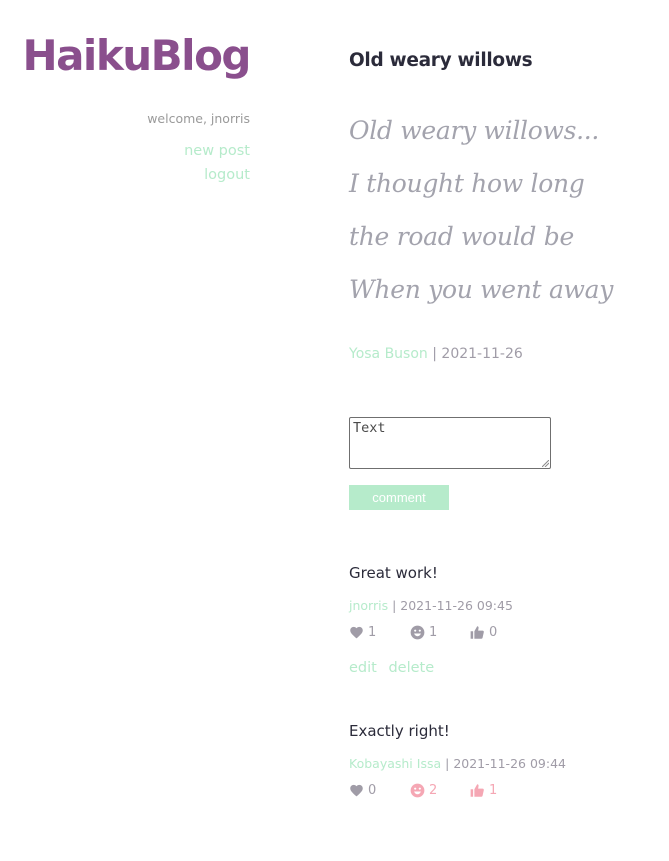  I want to click on heart-reaction-button: 1, so click(362, 632).